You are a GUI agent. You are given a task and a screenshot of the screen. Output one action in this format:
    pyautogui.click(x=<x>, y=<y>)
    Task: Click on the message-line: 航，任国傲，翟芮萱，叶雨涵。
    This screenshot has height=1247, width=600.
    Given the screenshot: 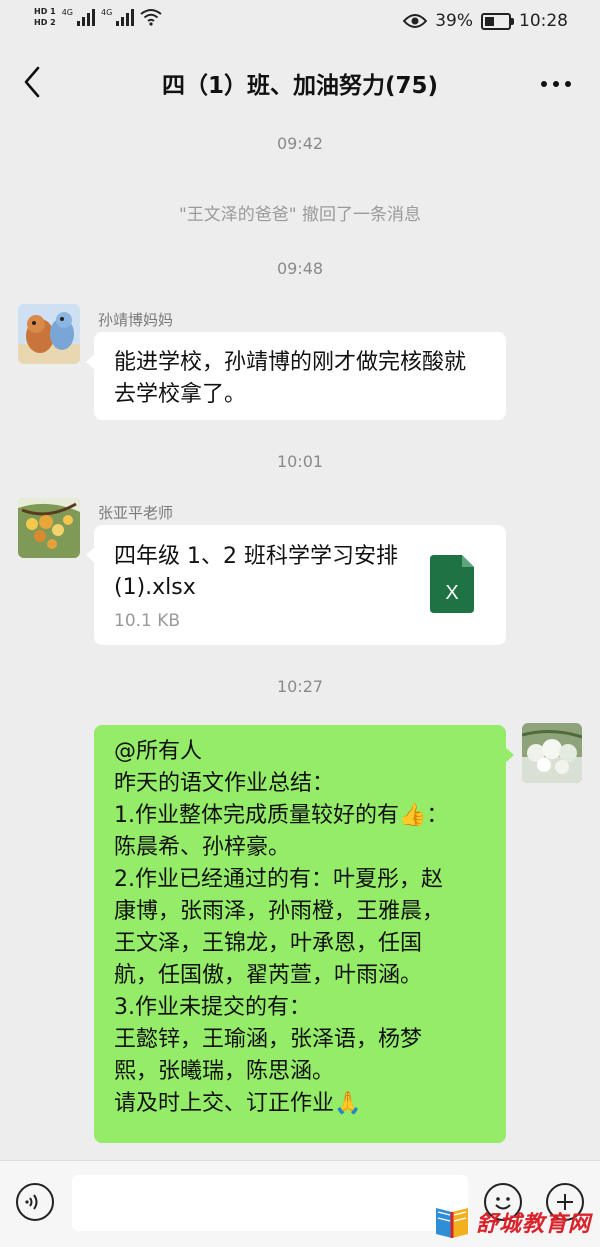 What is the action you would take?
    pyautogui.click(x=268, y=975)
    